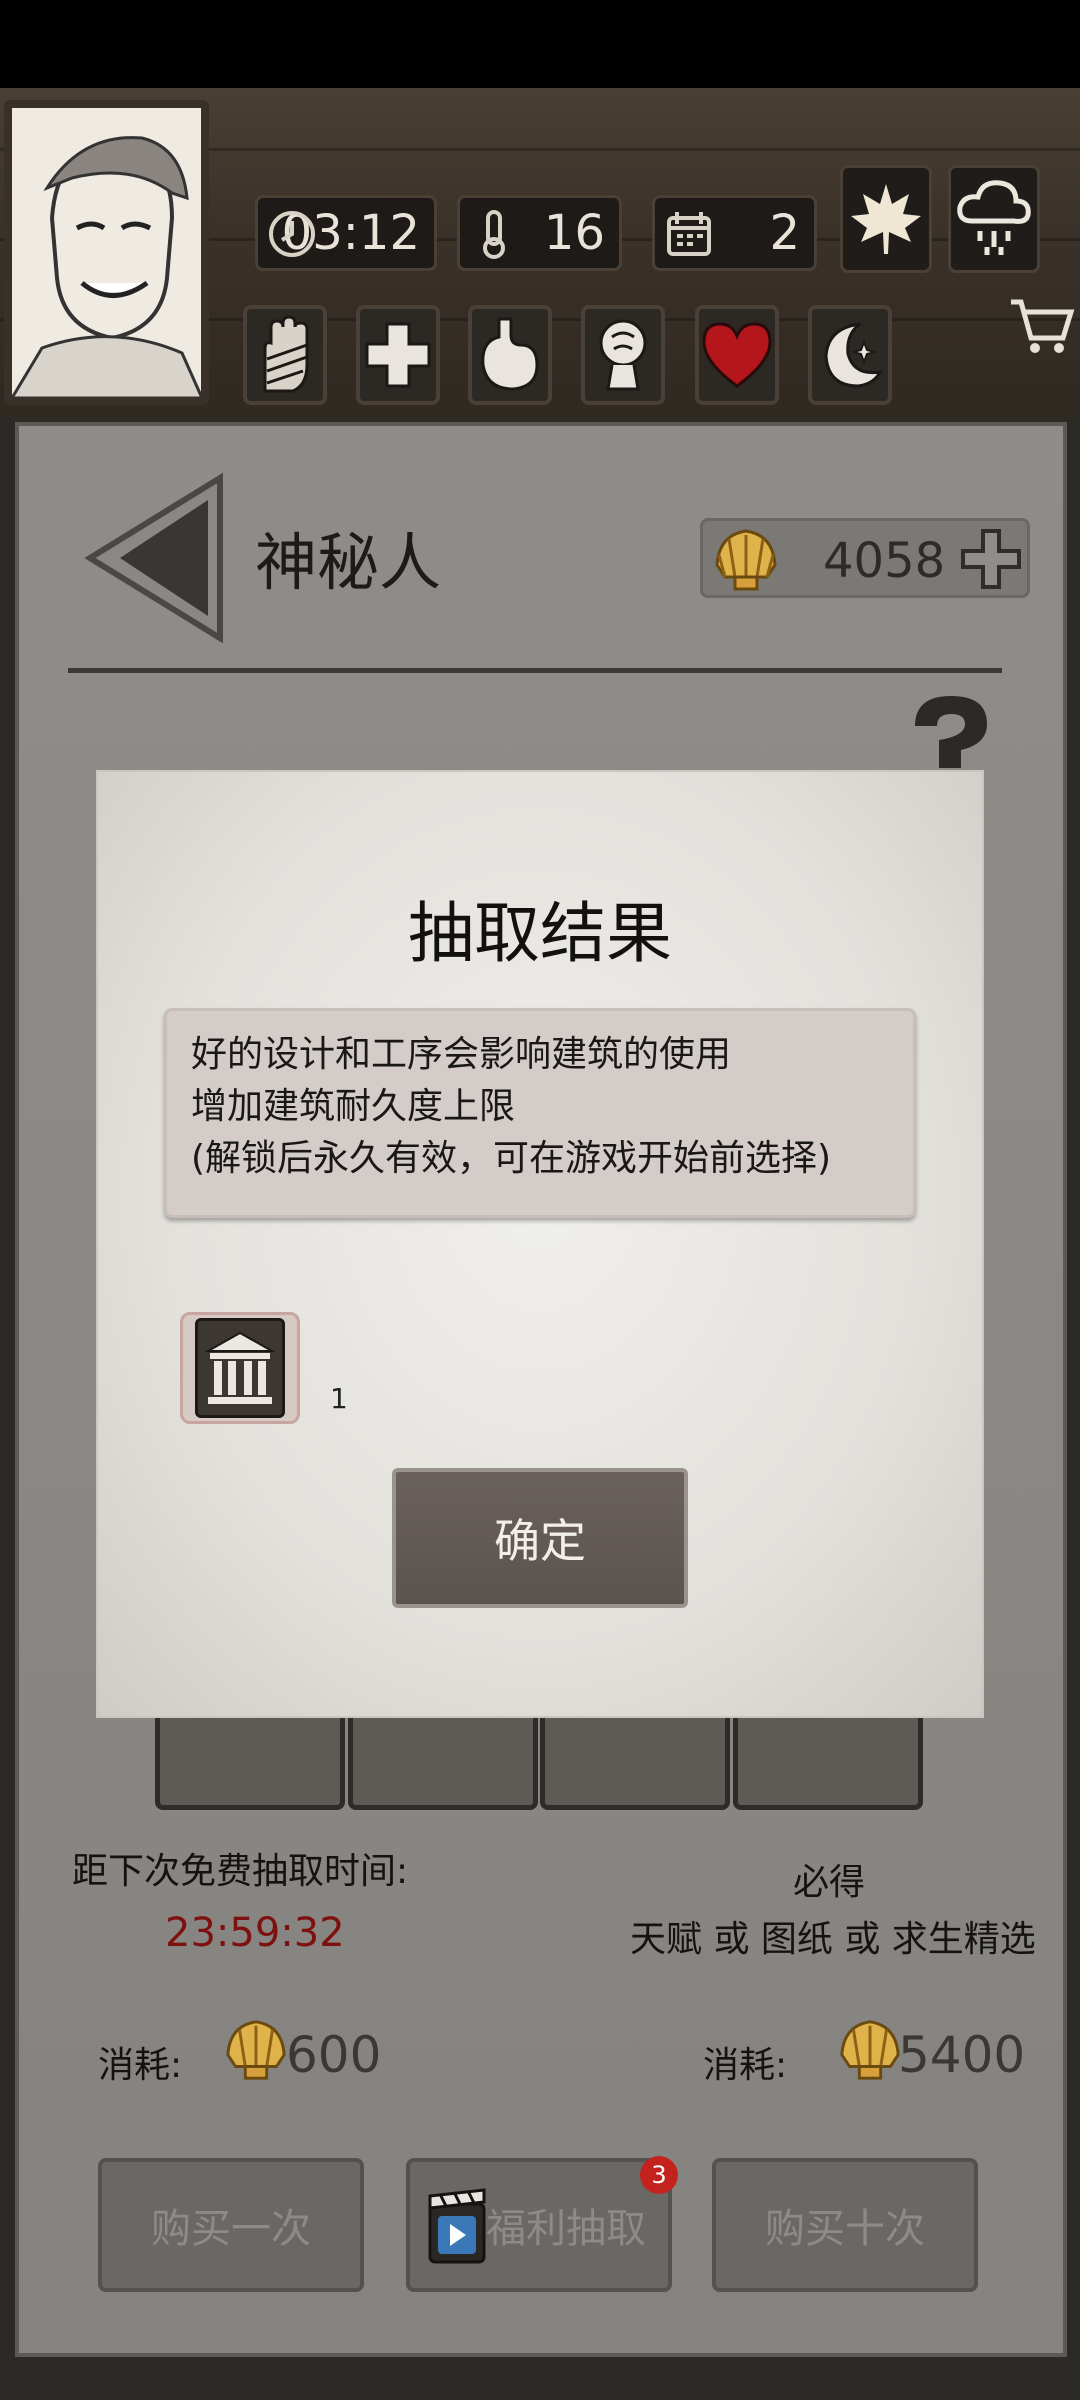  What do you see at coordinates (292, 234) in the screenshot?
I see `clock-icon` at bounding box center [292, 234].